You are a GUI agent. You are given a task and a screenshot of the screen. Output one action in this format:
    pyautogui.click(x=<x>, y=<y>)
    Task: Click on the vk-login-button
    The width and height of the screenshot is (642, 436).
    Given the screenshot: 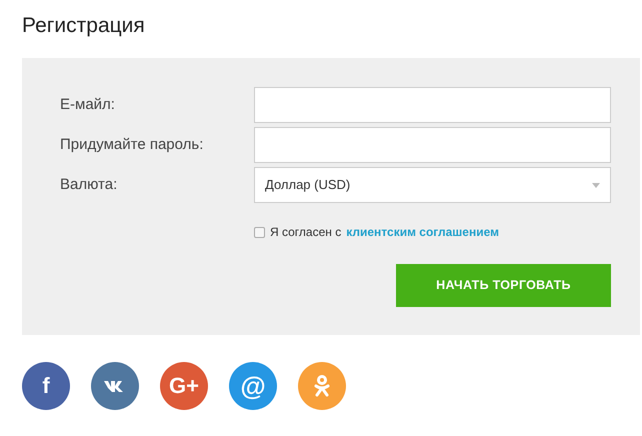 What is the action you would take?
    pyautogui.click(x=115, y=386)
    